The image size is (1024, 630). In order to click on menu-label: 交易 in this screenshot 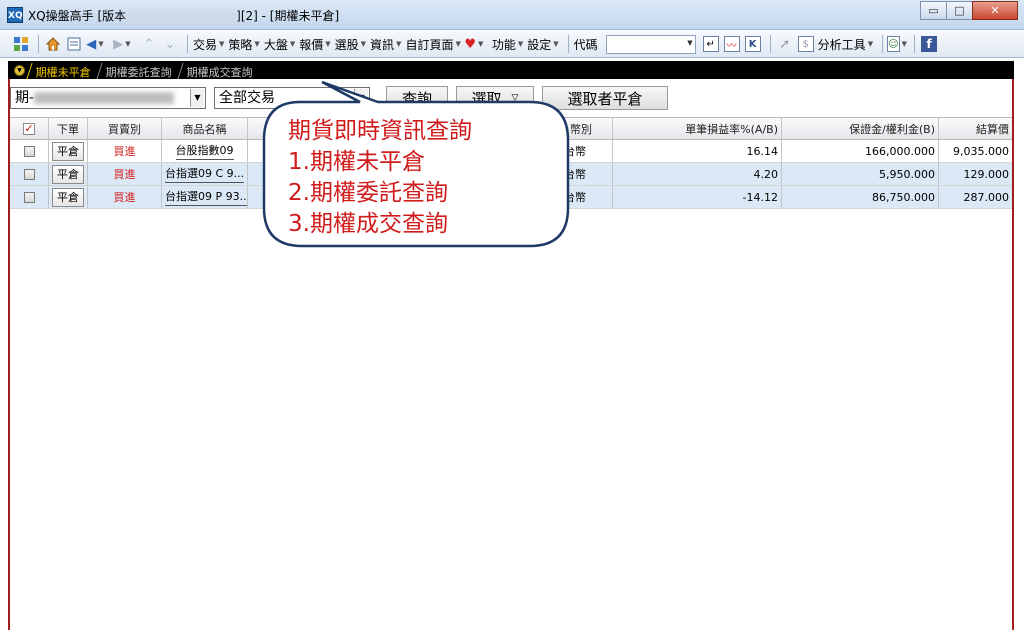, I will do `click(205, 44)`.